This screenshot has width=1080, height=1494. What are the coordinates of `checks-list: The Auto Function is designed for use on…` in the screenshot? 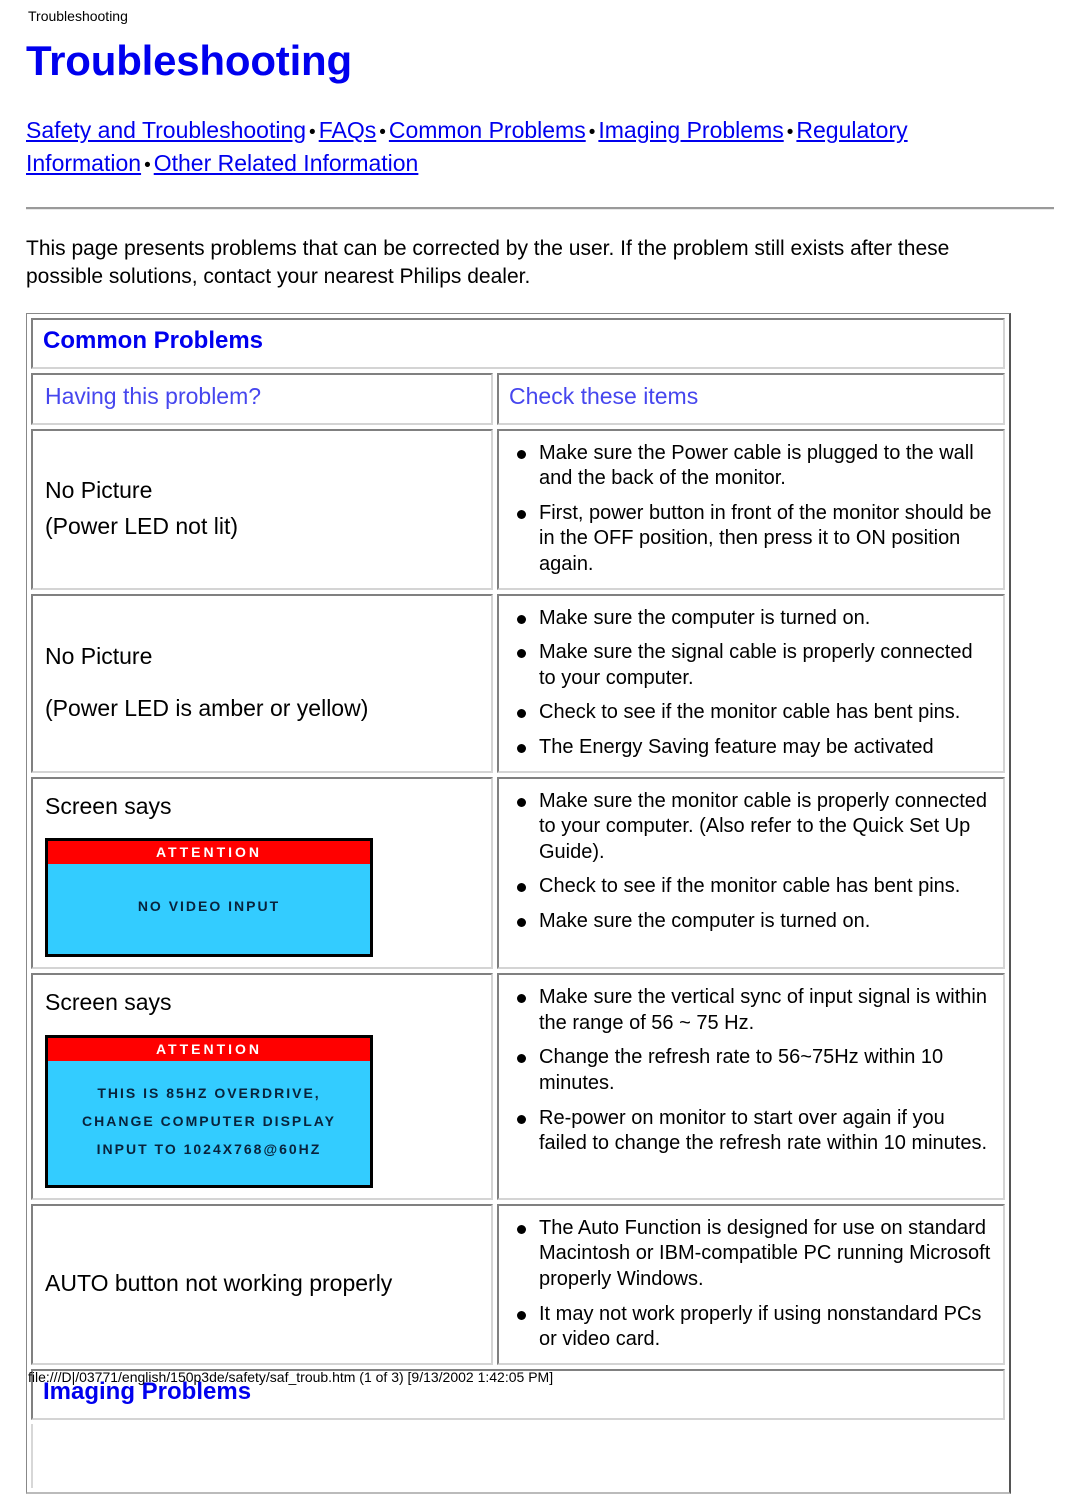 It's located at (751, 1284).